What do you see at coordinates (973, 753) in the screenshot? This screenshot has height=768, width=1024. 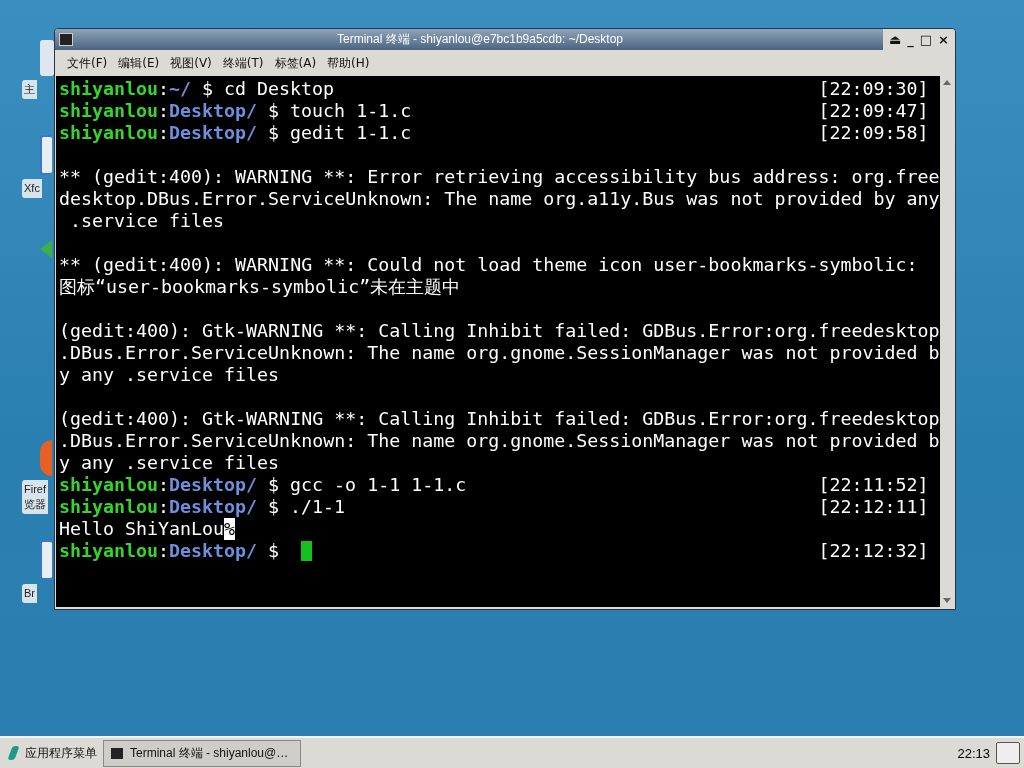 I see `clock: 22:13` at bounding box center [973, 753].